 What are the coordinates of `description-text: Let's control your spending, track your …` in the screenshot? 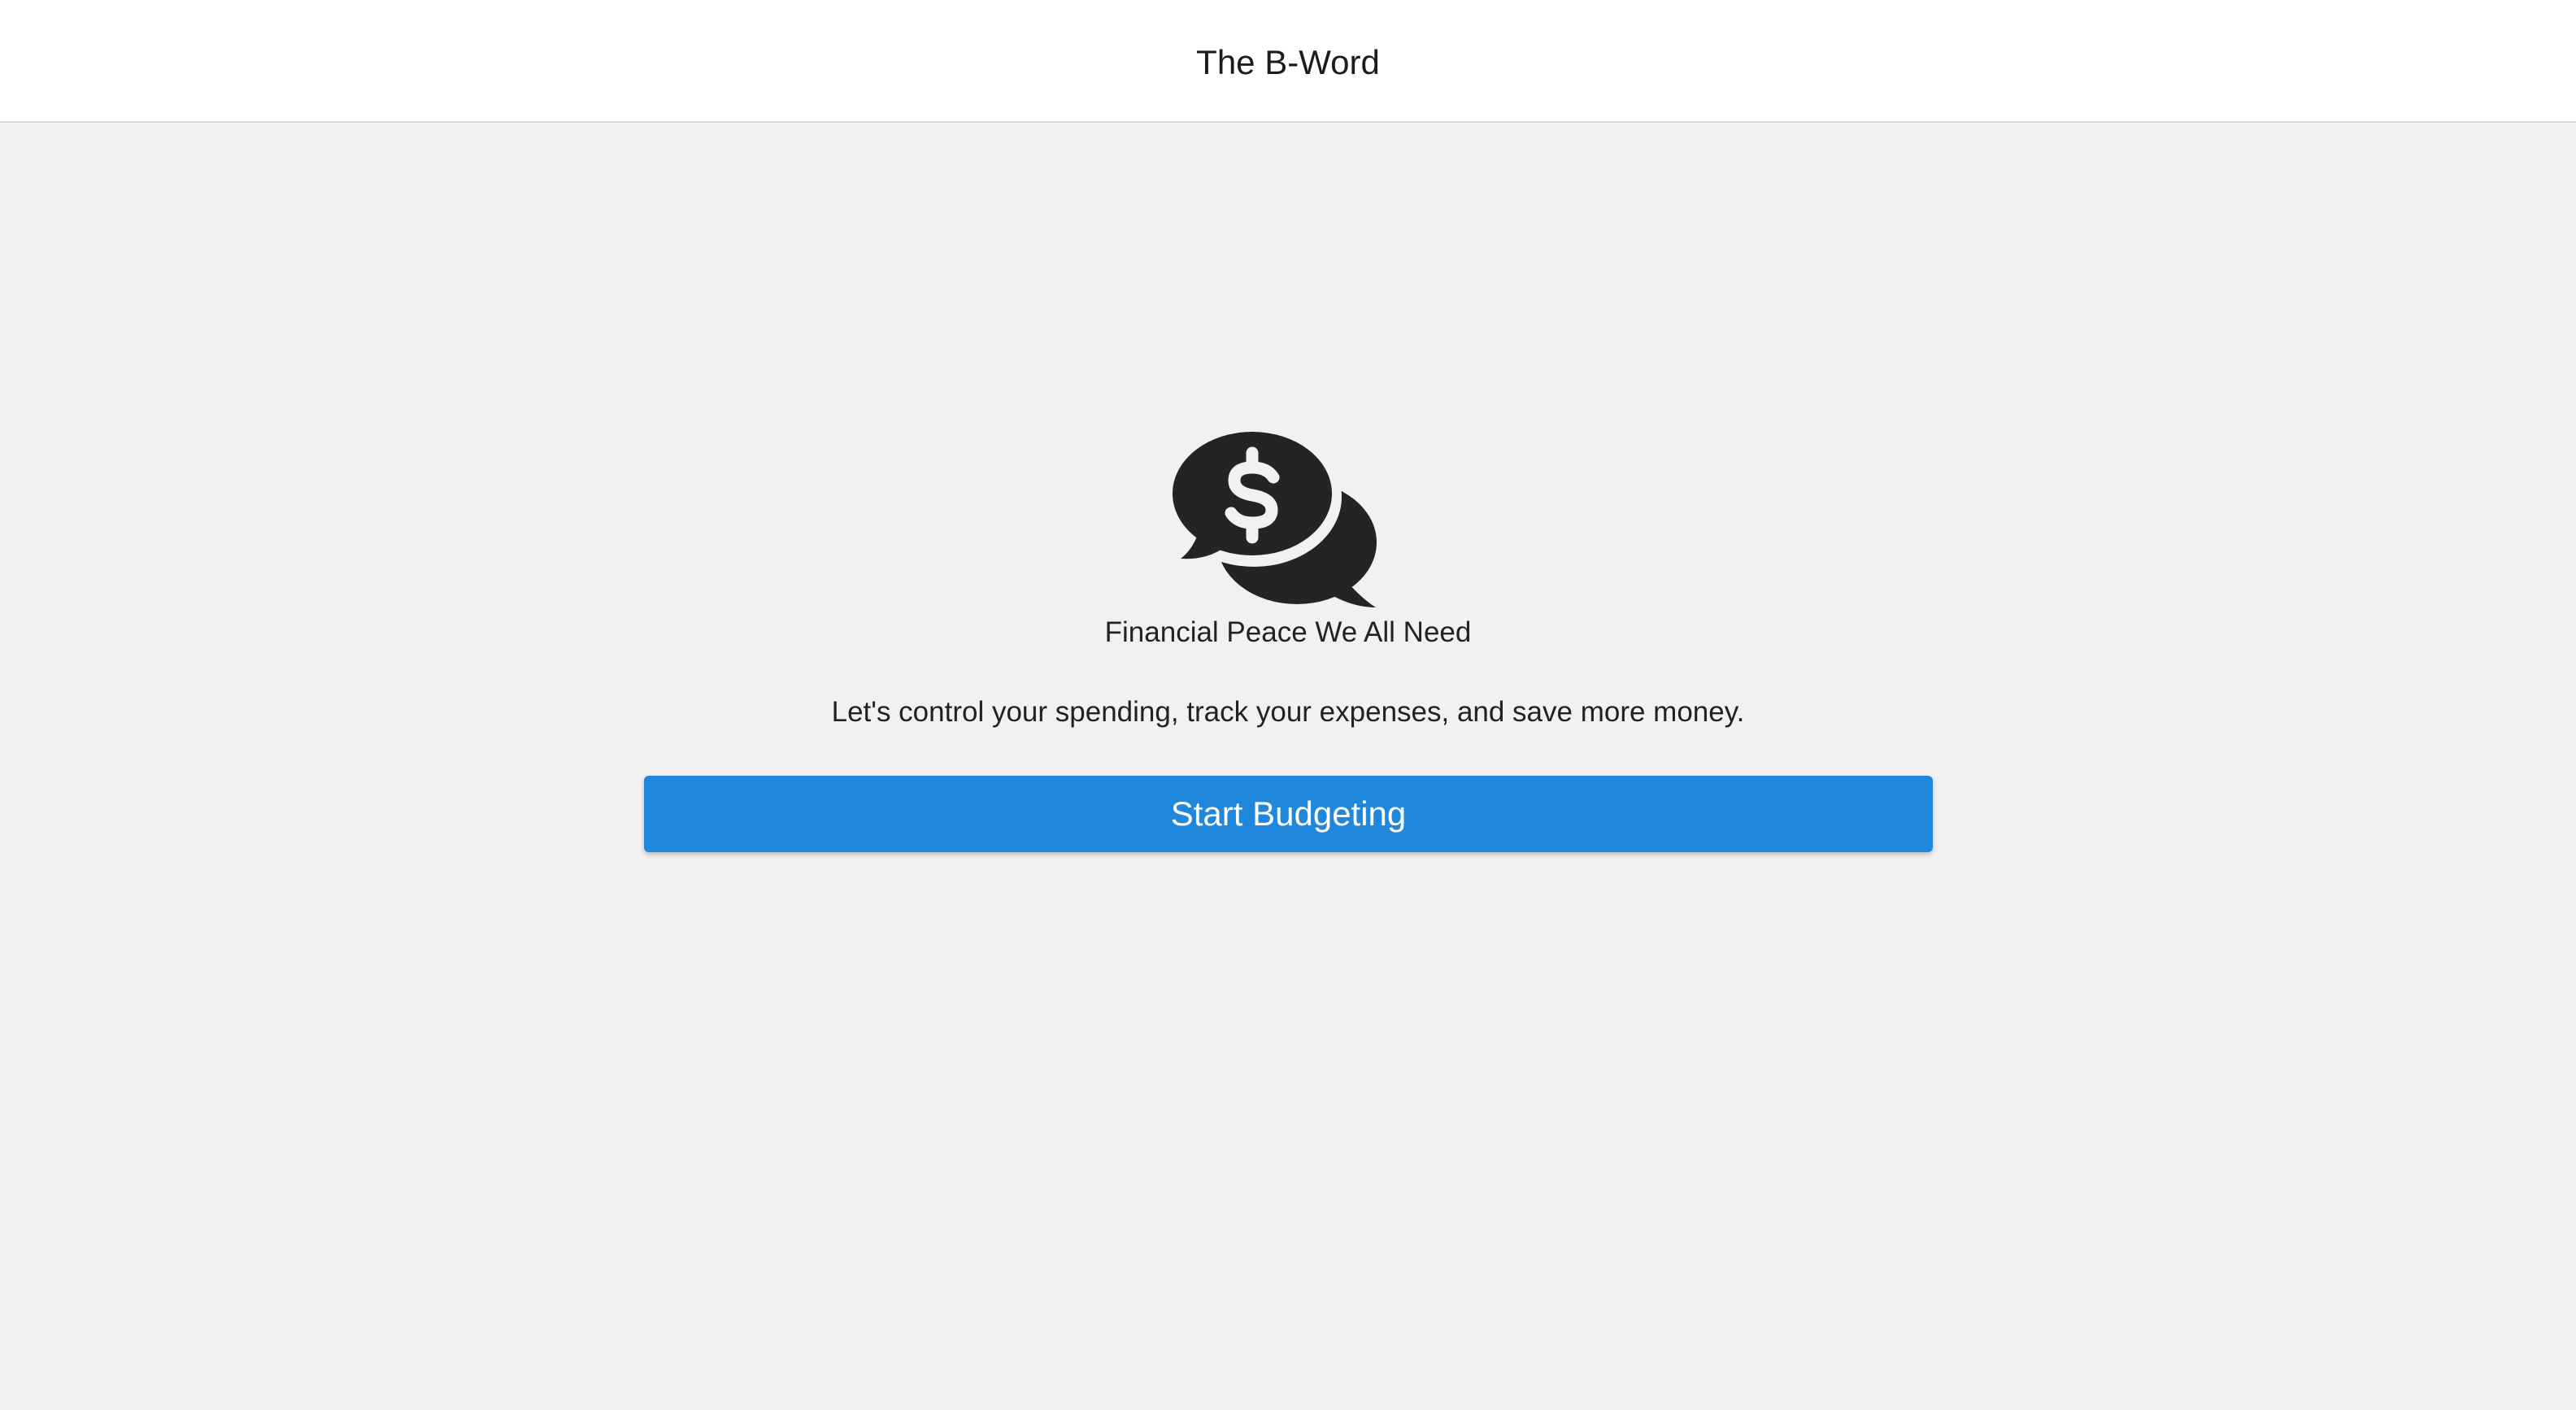 It's located at (1288, 712).